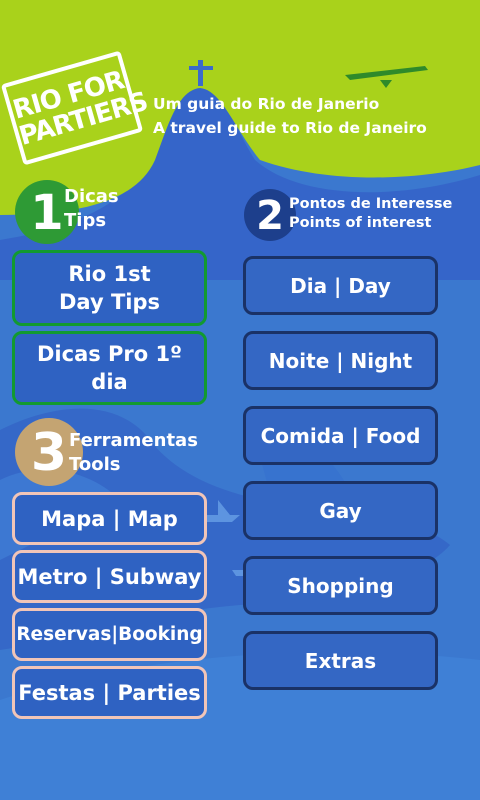 The height and width of the screenshot is (800, 480). Describe the element at coordinates (290, 128) in the screenshot. I see `tagline-english: A travel guide to Rio de Janeiro` at that location.